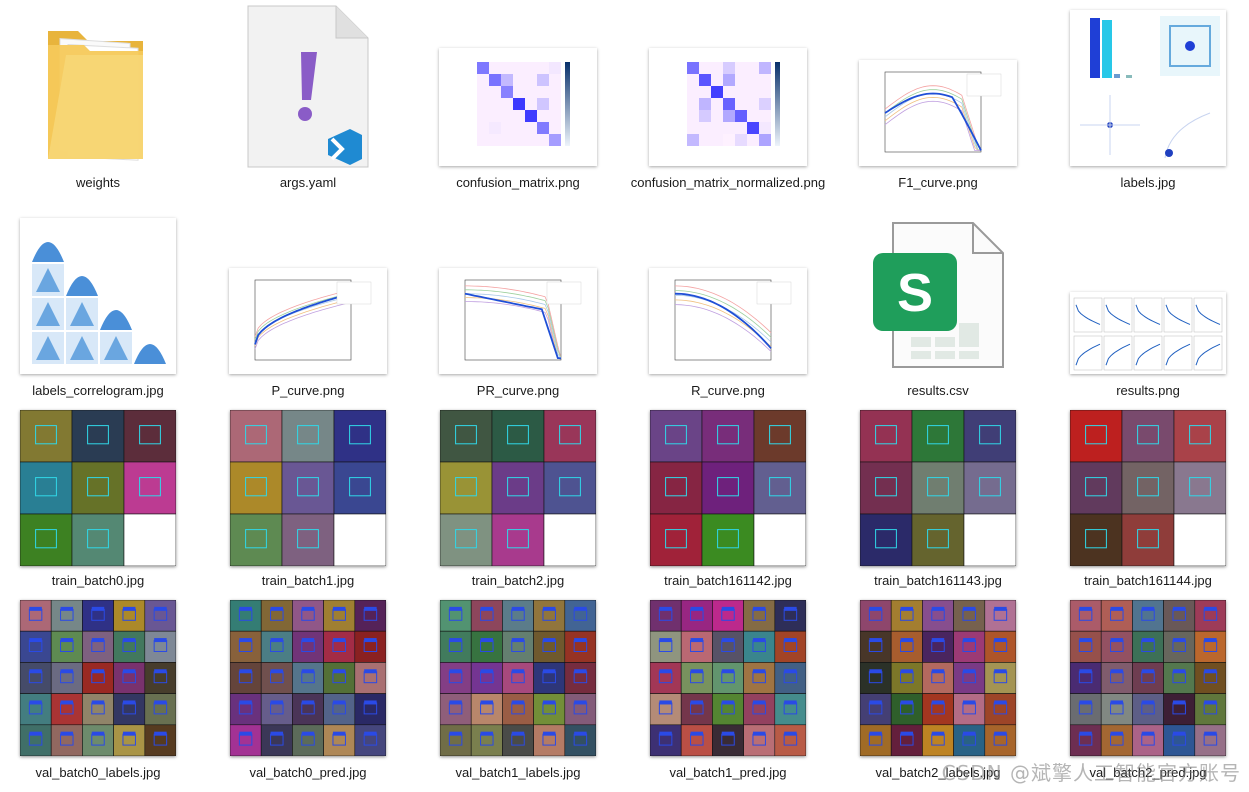 The width and height of the screenshot is (1249, 792). Describe the element at coordinates (98, 772) in the screenshot. I see `file-name-label: val_batch0_labels.jpg` at that location.